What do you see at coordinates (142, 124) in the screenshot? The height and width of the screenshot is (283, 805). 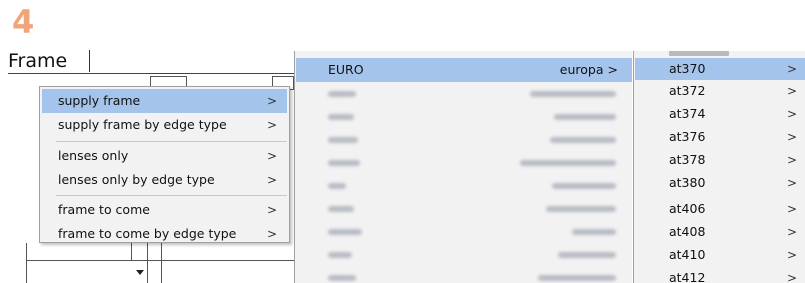 I see `menu-item-label: supply frame by edge type` at bounding box center [142, 124].